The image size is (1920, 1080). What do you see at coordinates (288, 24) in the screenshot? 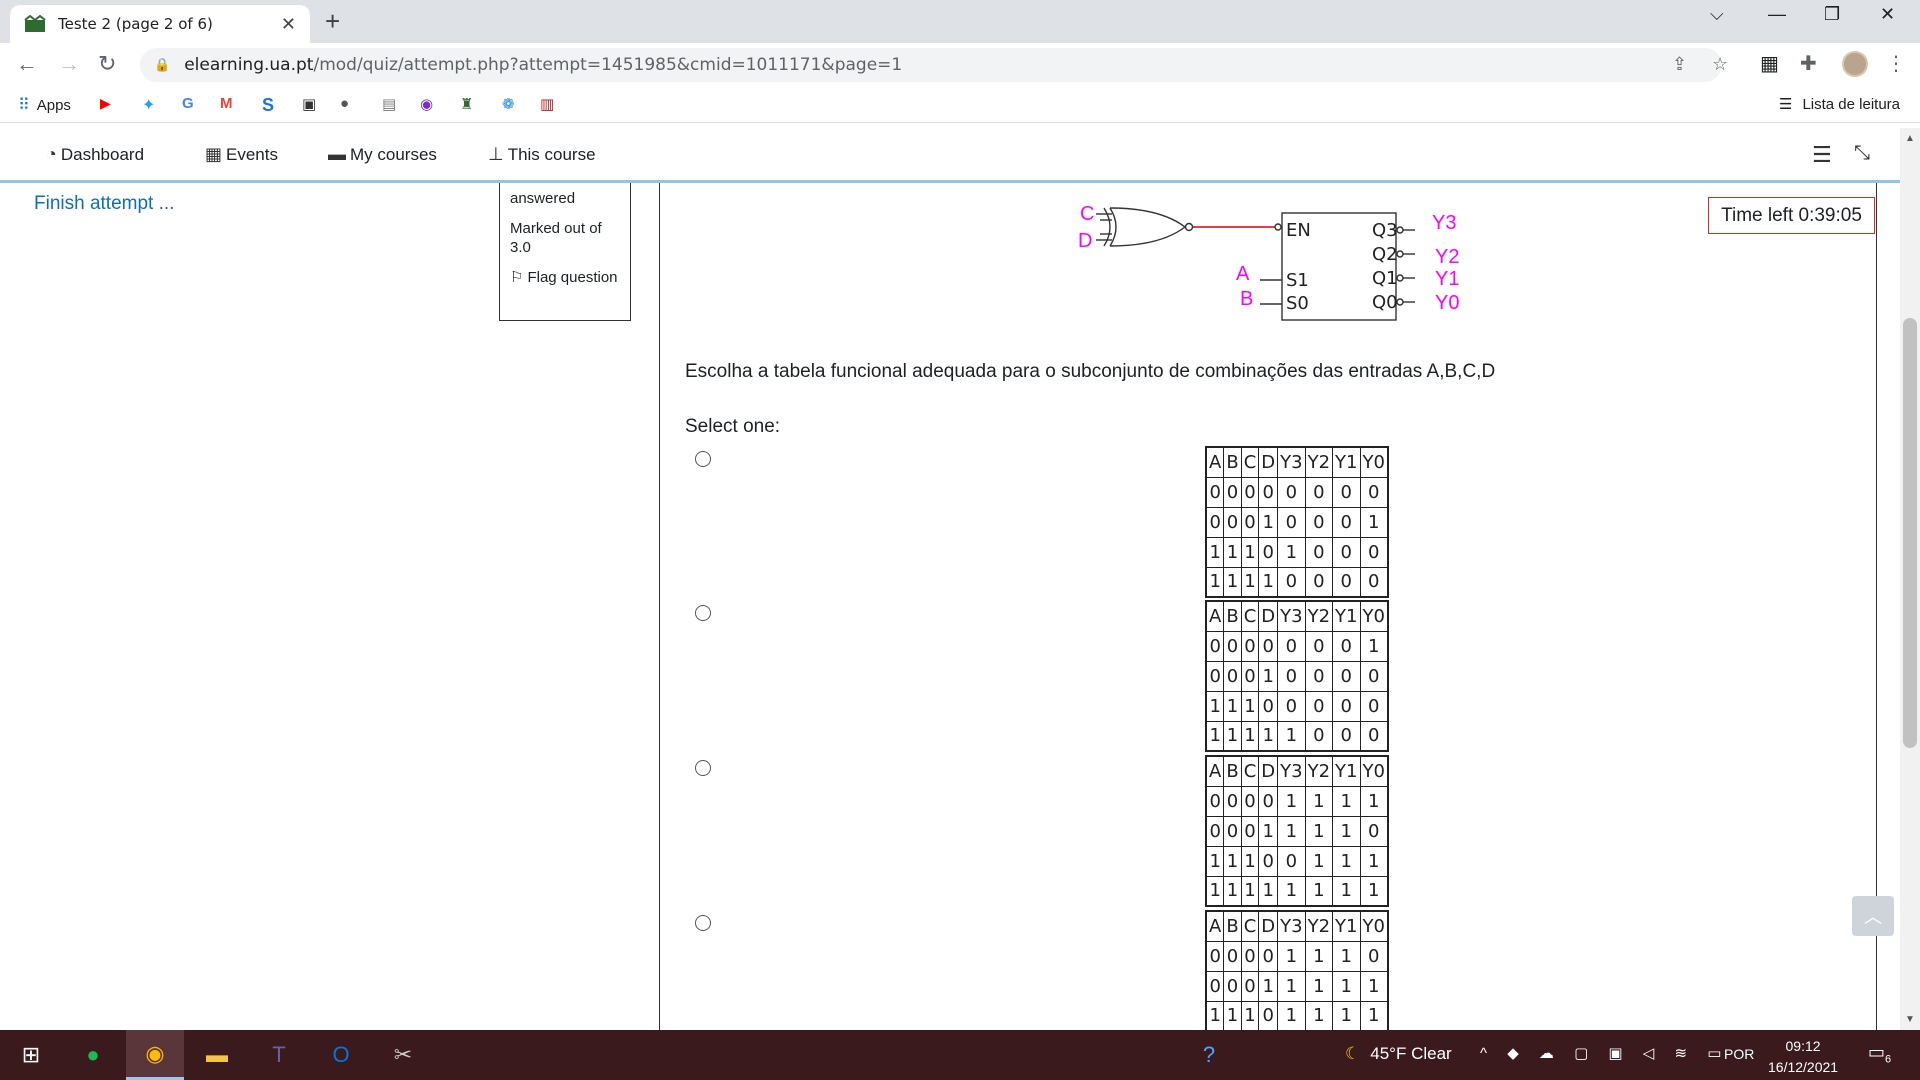
I see `close-tab-icon: ✕` at bounding box center [288, 24].